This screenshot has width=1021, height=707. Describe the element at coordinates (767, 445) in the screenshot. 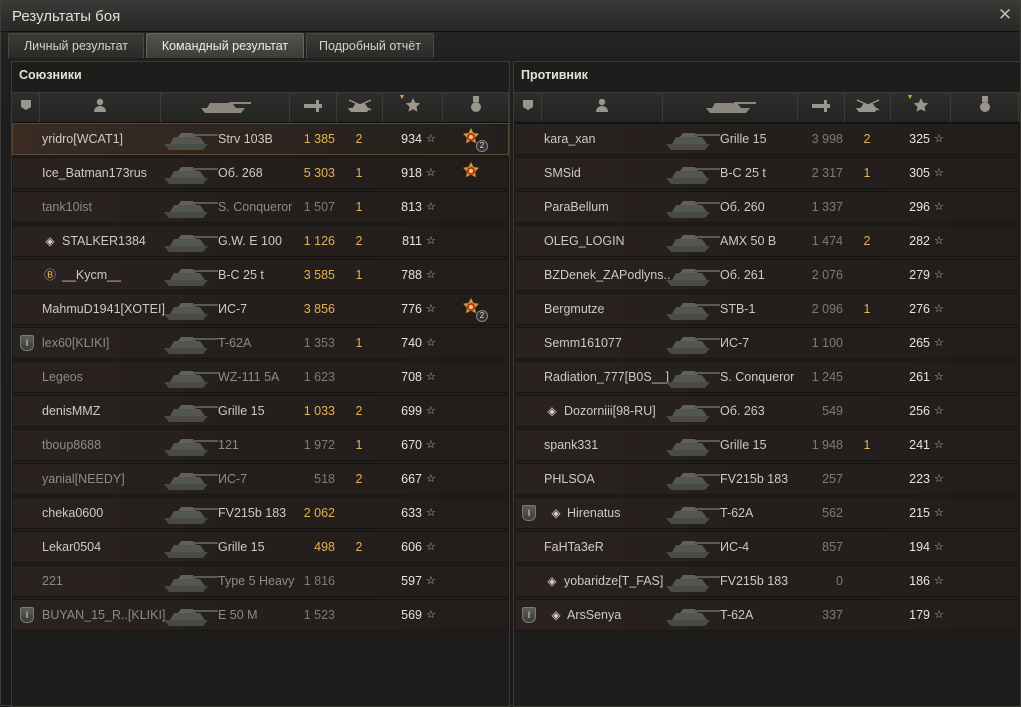

I see `player-row: spank331 Grille 15 1 948 1 241 ☆` at that location.